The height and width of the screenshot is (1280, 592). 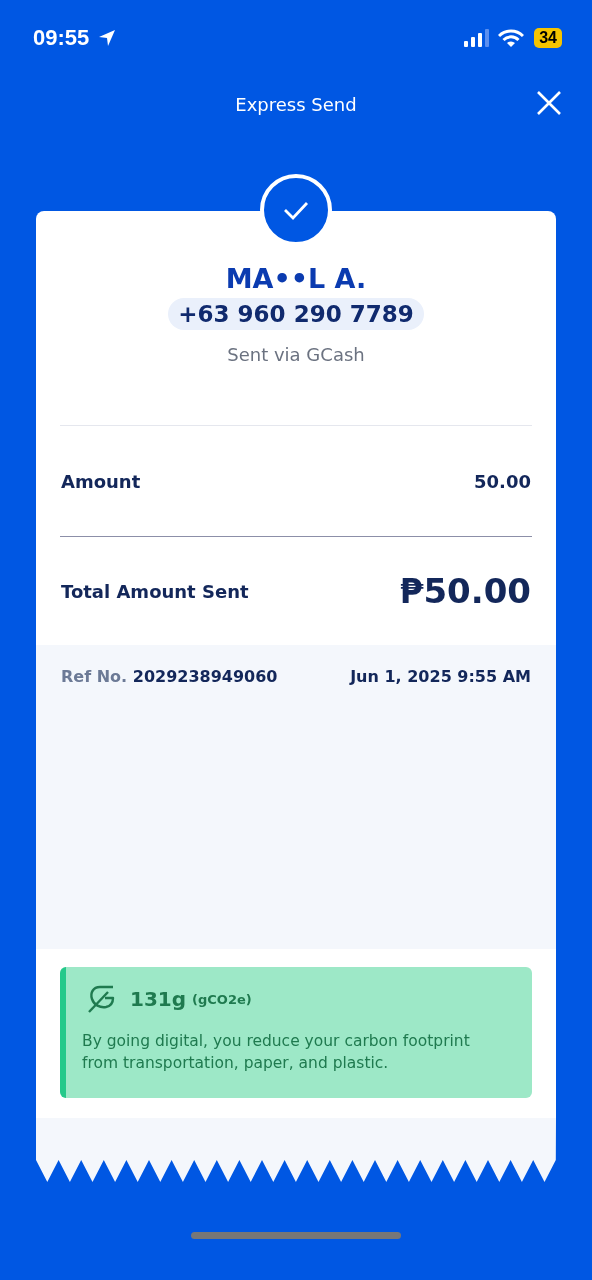 I want to click on amount-label: Amount, so click(x=101, y=481).